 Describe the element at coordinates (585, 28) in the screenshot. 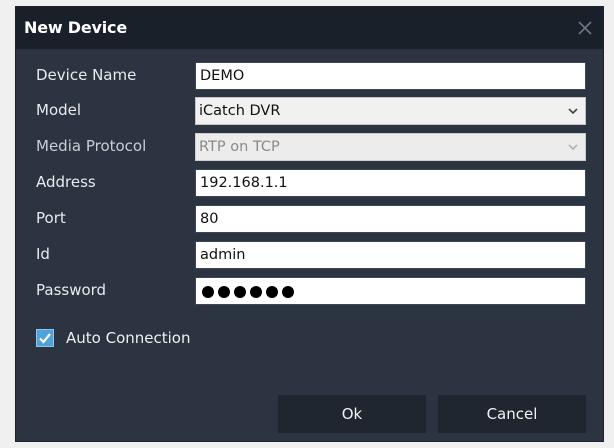

I see `close-icon` at that location.